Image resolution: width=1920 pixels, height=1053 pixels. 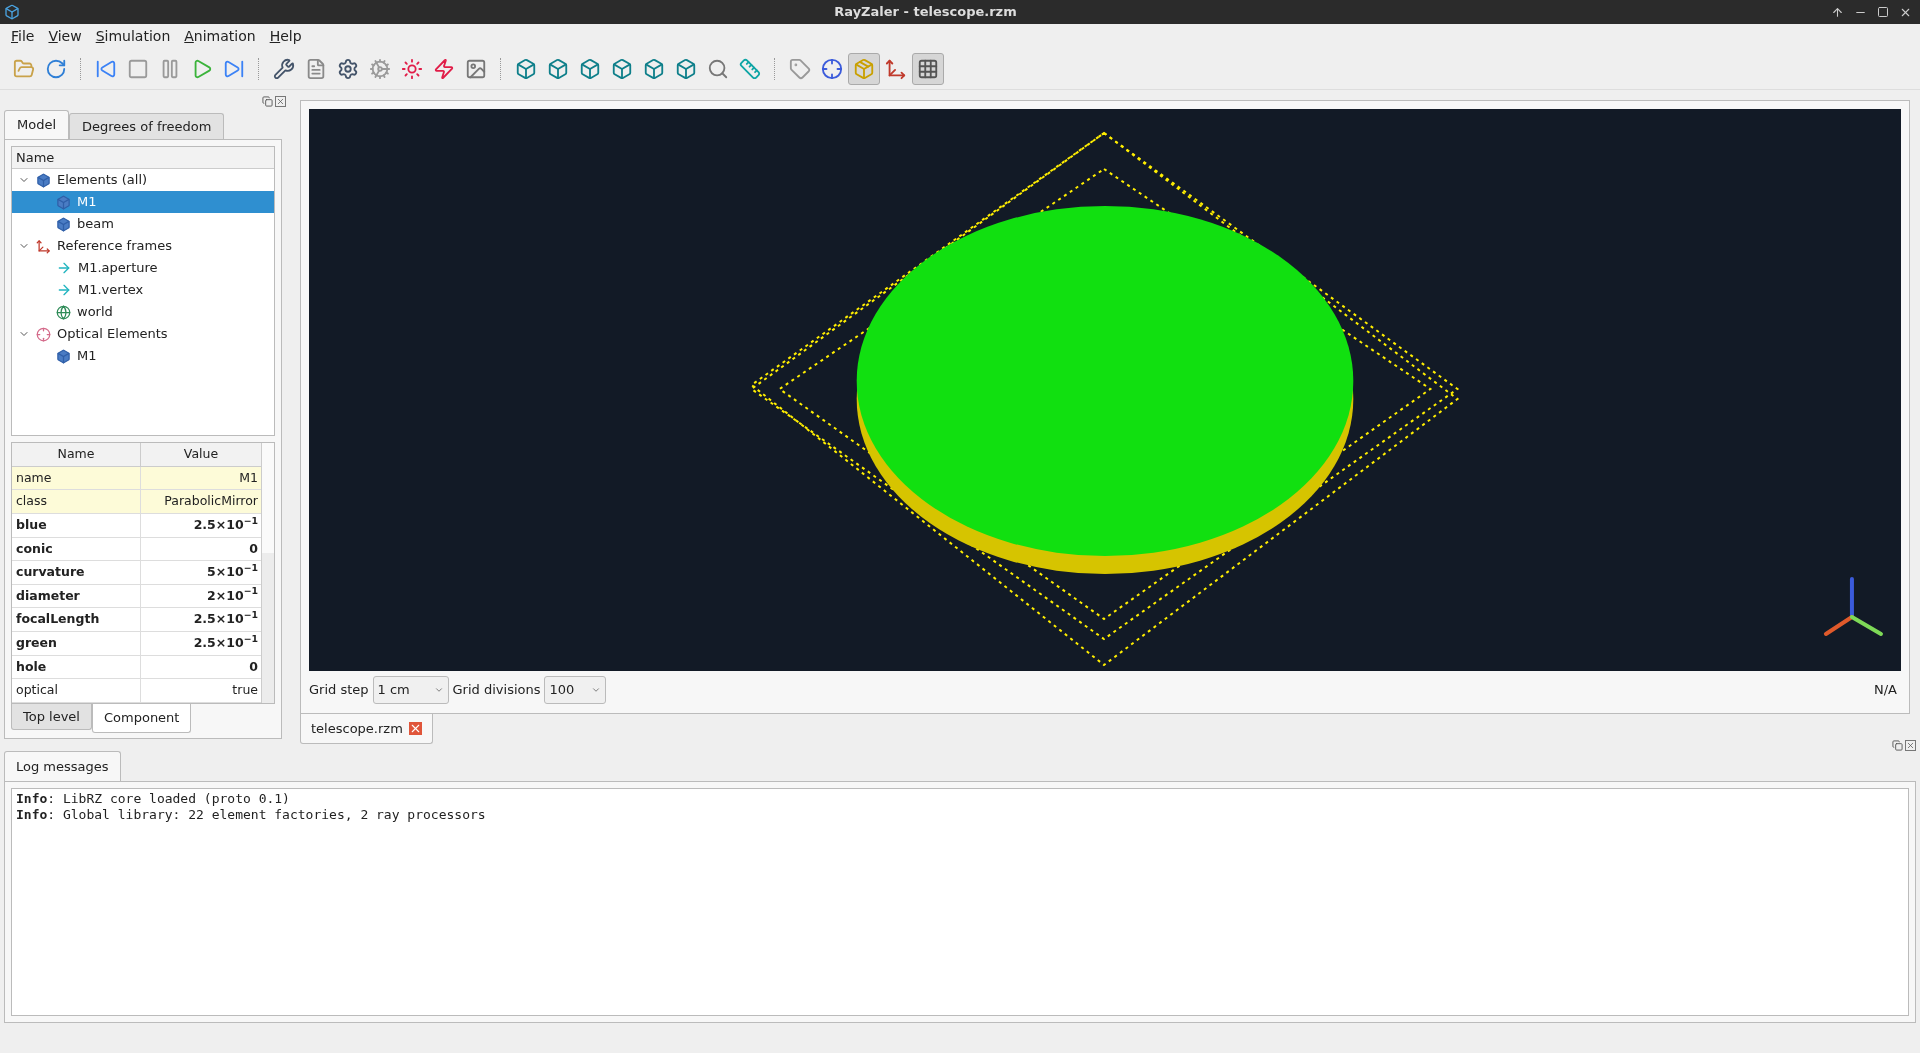 What do you see at coordinates (43, 334) in the screenshot?
I see `lens-icon` at bounding box center [43, 334].